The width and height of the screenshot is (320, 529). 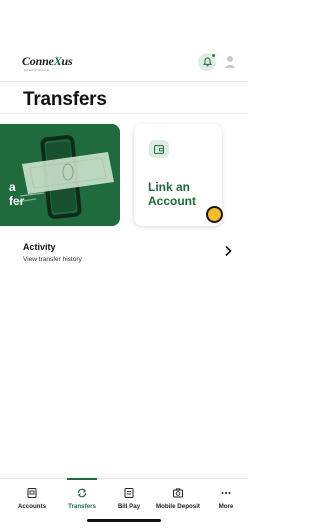 I want to click on activity-row: Activity View transfer history, so click(x=124, y=253).